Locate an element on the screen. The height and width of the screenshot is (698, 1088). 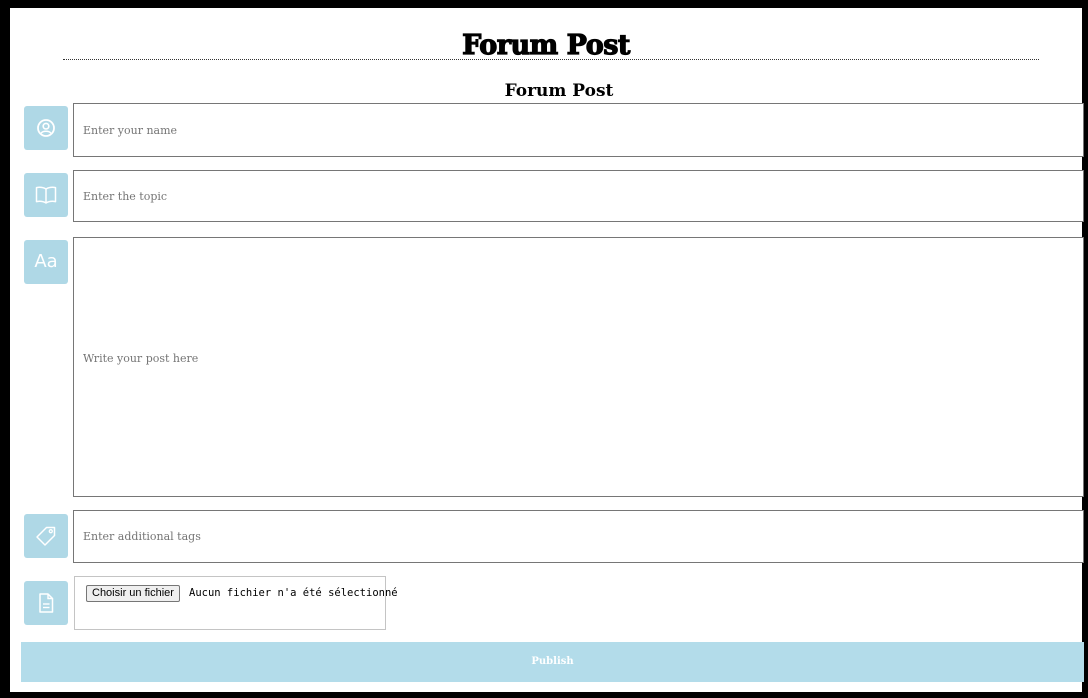
tag-icon is located at coordinates (46, 536).